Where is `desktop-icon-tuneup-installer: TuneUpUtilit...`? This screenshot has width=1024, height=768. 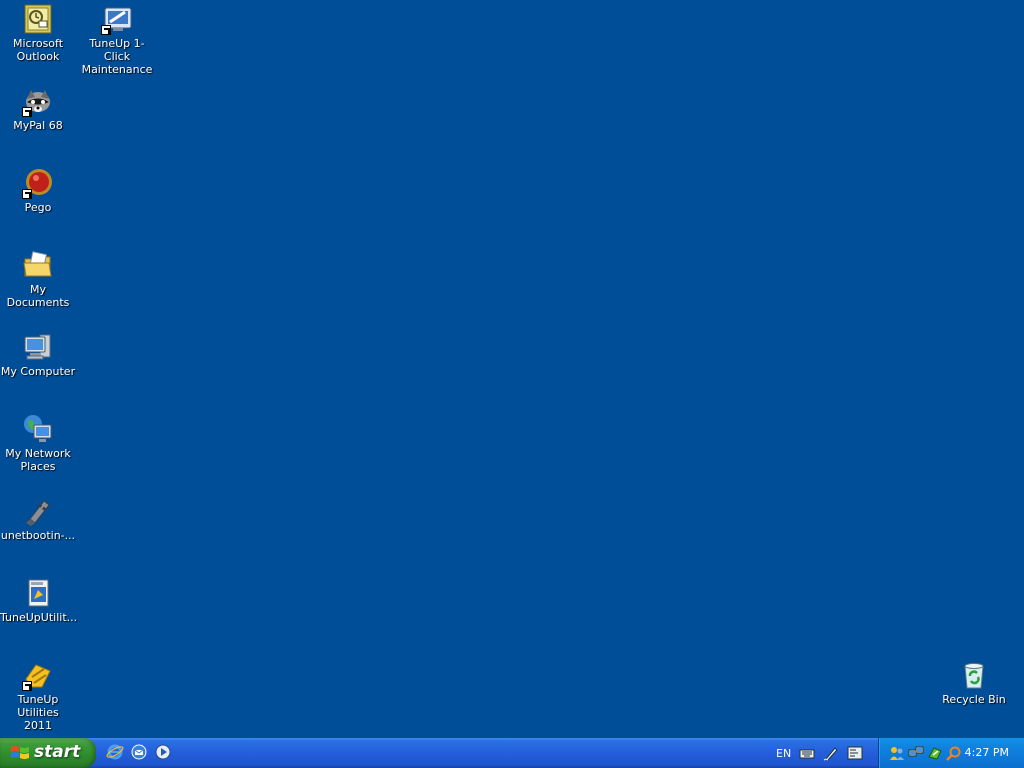 desktop-icon-tuneup-installer: TuneUpUtilit... is located at coordinates (39, 600).